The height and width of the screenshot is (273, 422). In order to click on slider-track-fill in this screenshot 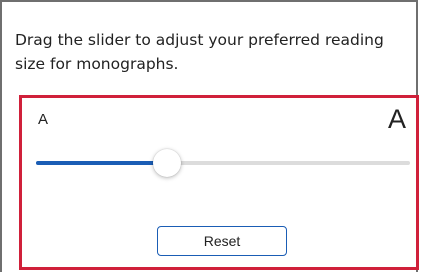, I will do `click(101, 163)`.